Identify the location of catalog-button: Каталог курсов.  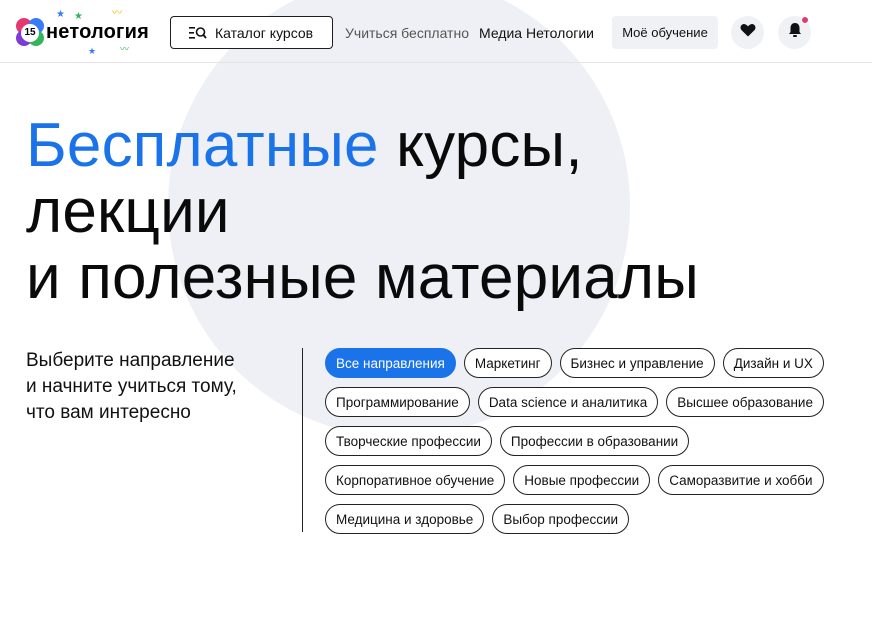
(251, 32).